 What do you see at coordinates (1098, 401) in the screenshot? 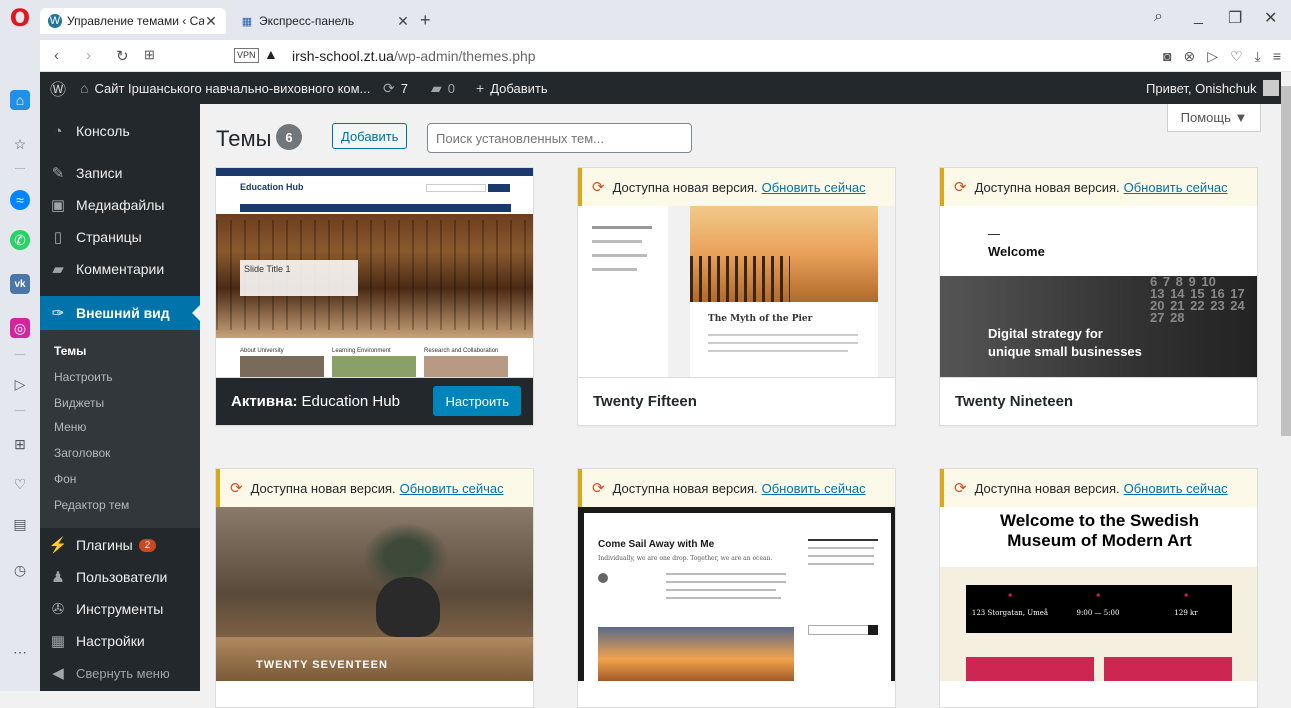
I see `theme-name: Twenty Nineteen` at bounding box center [1098, 401].